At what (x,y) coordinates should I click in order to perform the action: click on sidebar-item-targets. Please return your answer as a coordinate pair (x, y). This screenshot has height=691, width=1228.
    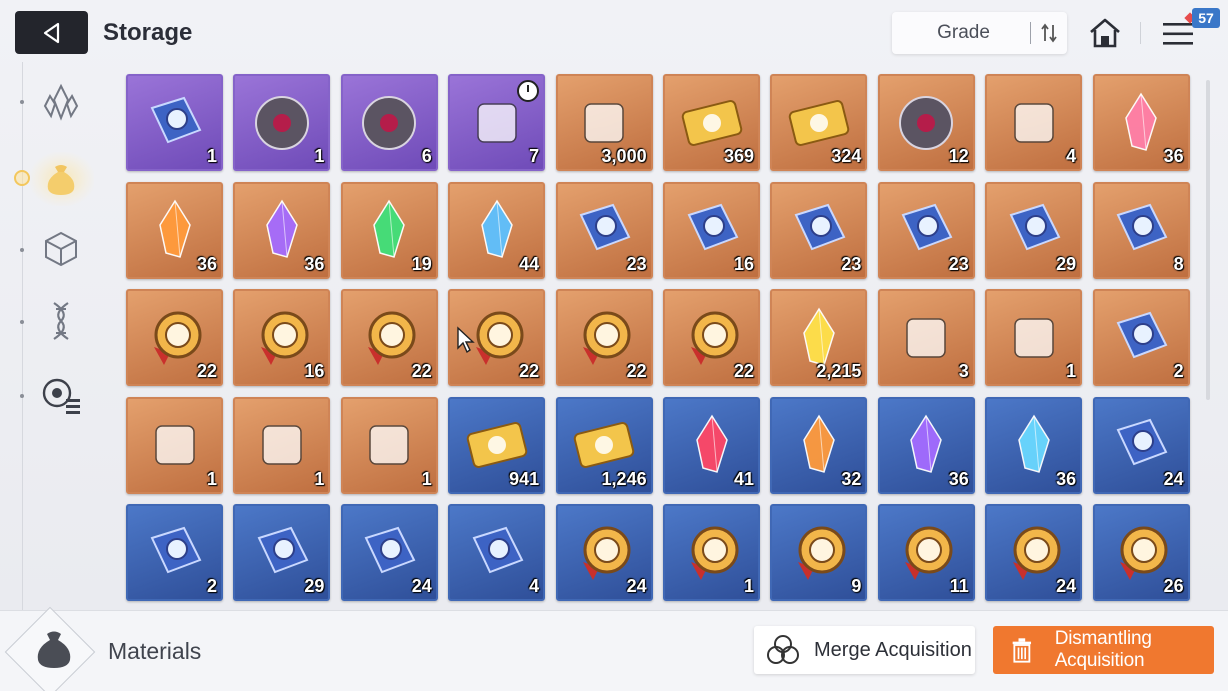
    Looking at the image, I should click on (61, 395).